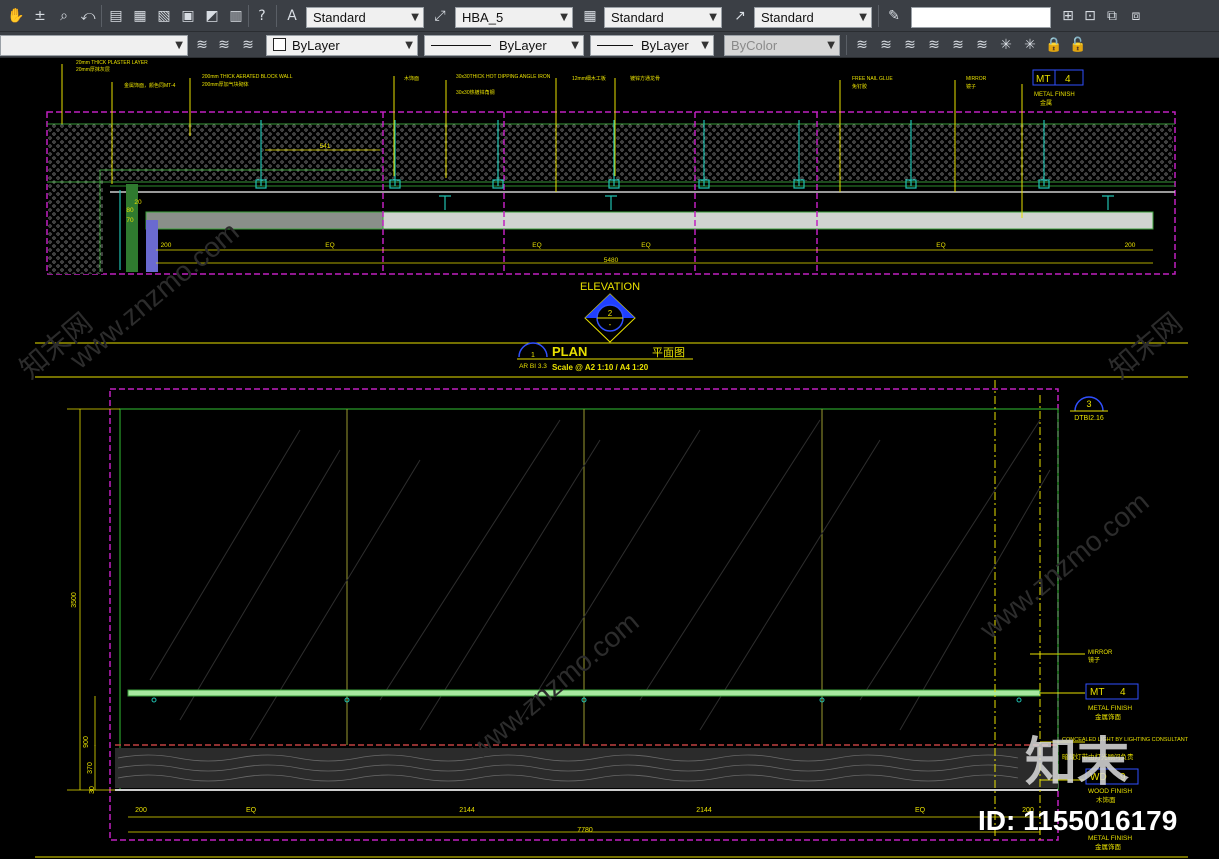  Describe the element at coordinates (503, 77) in the screenshot. I see `elevation-note: 30x30THICK HOT DIPPING ANGLE IRON` at that location.